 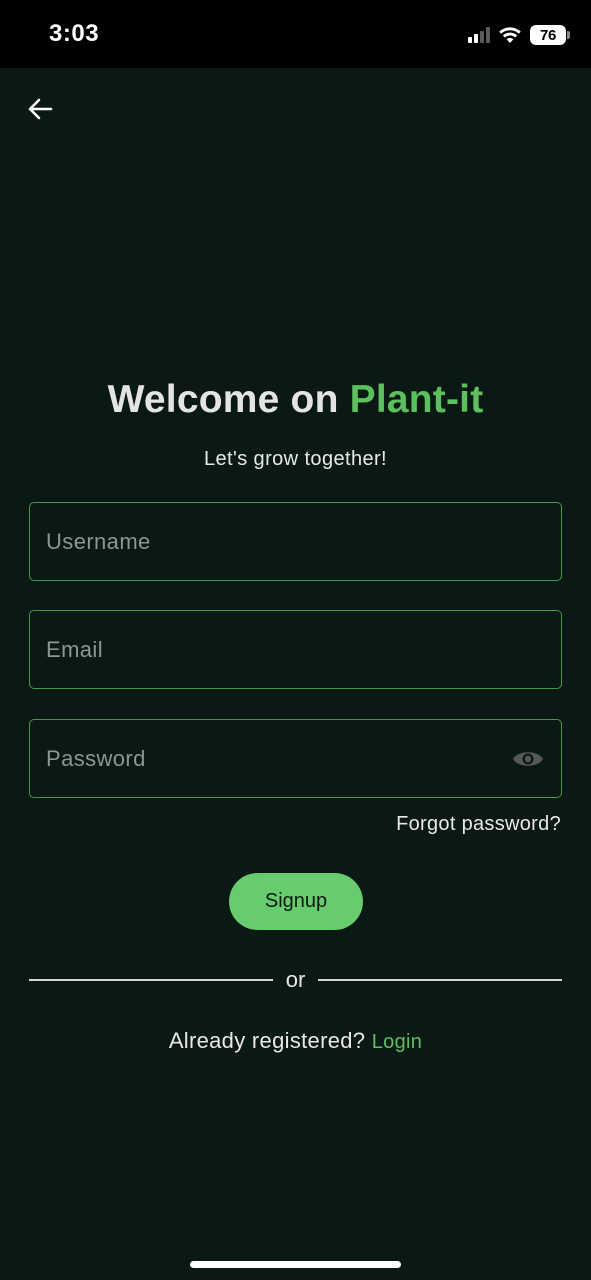 What do you see at coordinates (510, 35) in the screenshot?
I see `wifi-icon` at bounding box center [510, 35].